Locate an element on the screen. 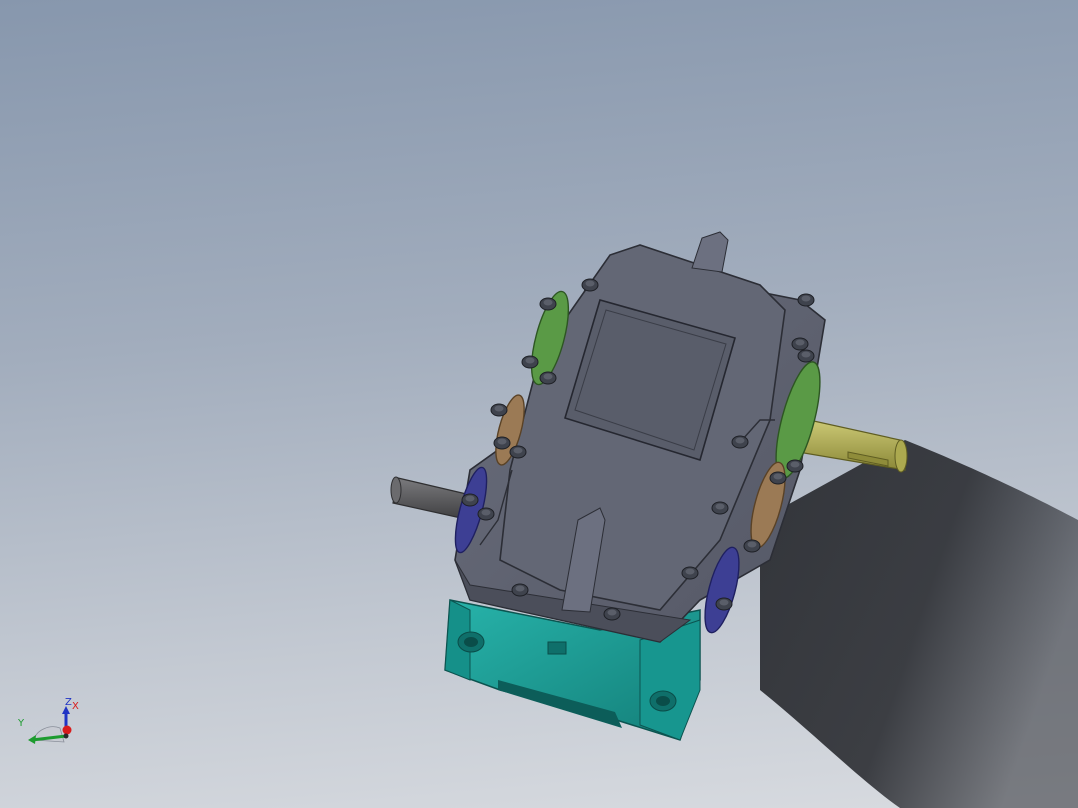 The height and width of the screenshot is (808, 1078). triad-z-label: Z is located at coordinates (68, 702).